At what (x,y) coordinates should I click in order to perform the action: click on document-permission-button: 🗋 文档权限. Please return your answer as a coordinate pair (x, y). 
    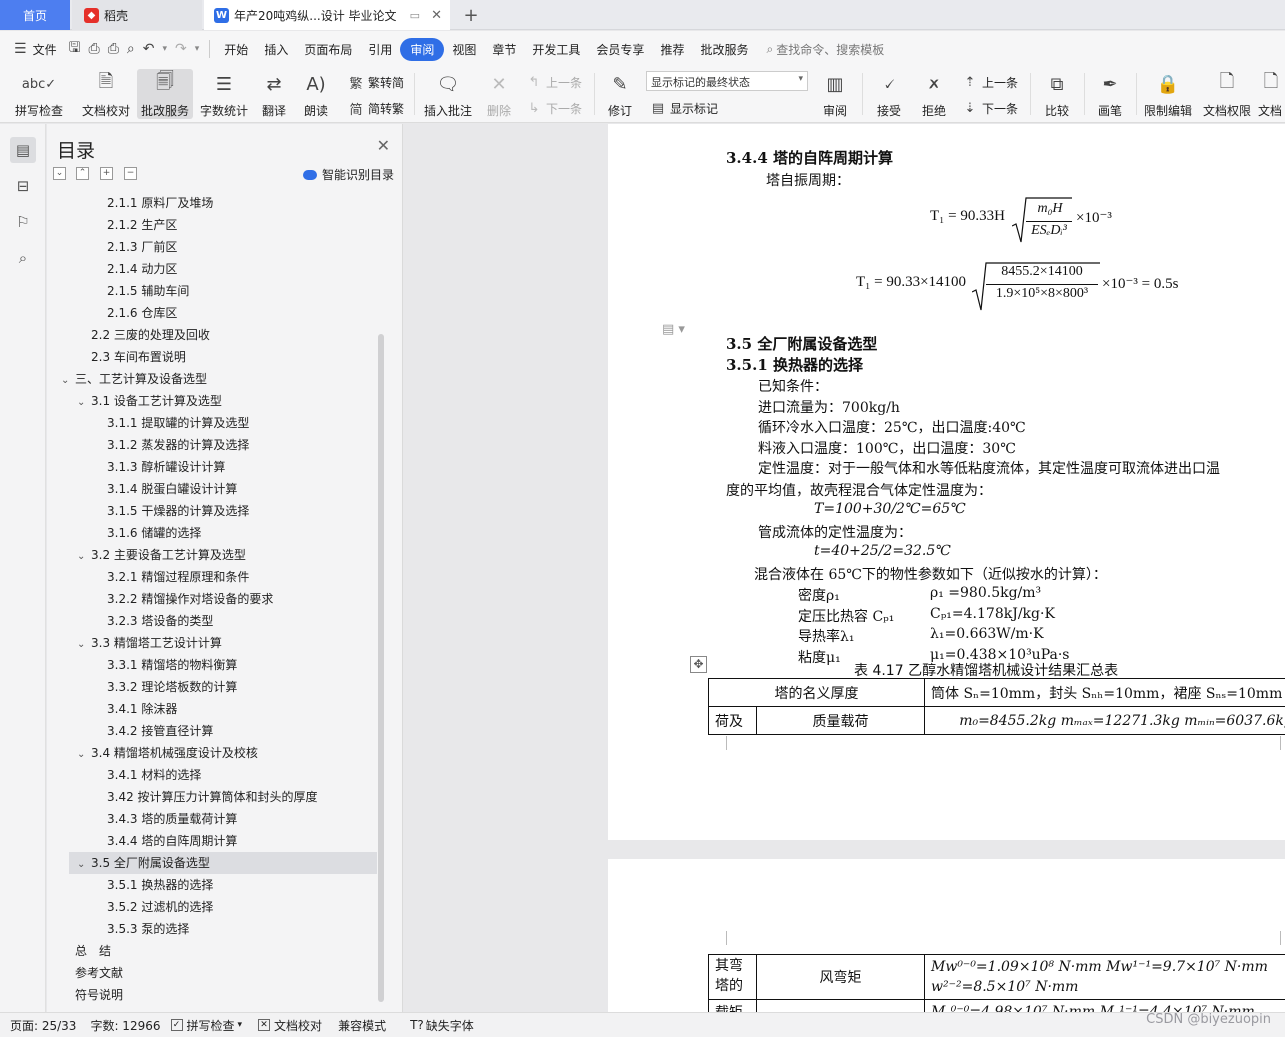
    Looking at the image, I should click on (1227, 94).